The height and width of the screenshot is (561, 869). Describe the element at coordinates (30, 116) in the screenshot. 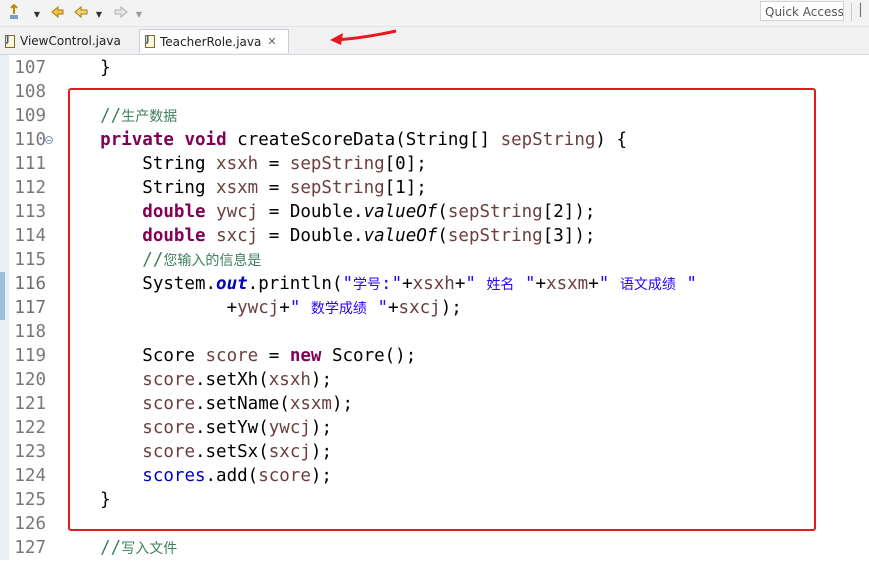

I see `line-number: 109` at that location.